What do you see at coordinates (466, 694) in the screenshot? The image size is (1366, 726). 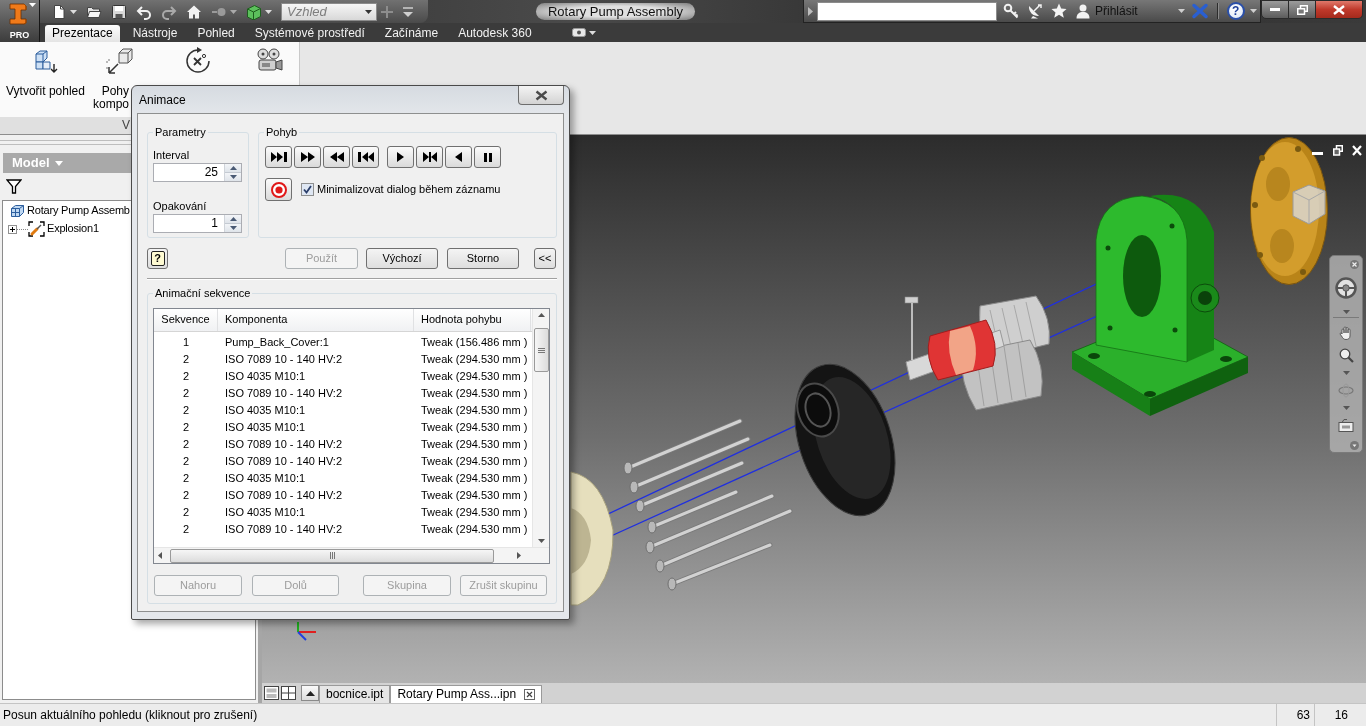 I see `document-tab: Rotary Pump Ass...ipn` at bounding box center [466, 694].